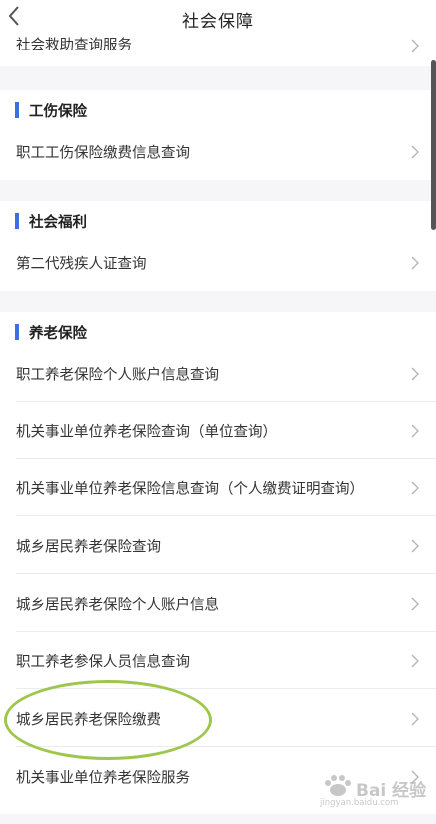 Image resolution: width=436 pixels, height=824 pixels. I want to click on nav-bar: 社会保障, so click(218, 17).